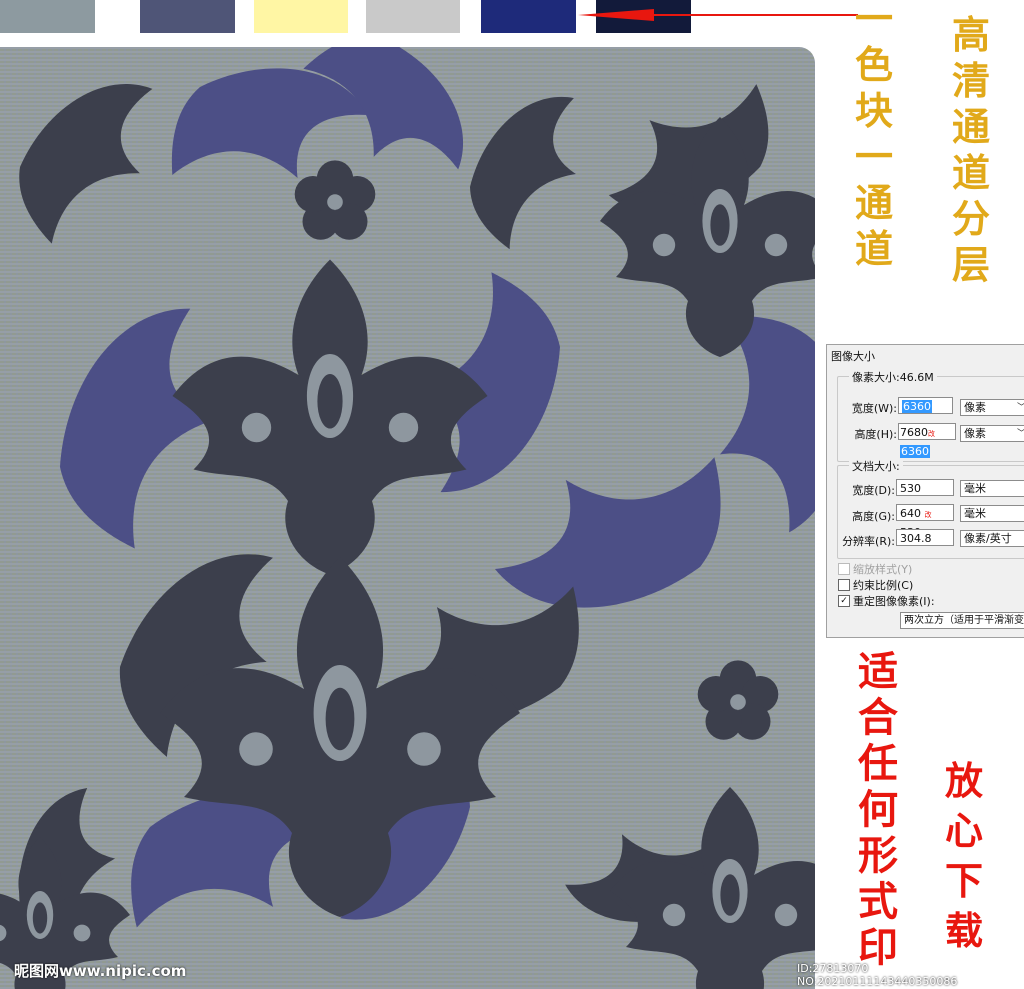 Image resolution: width=1024 pixels, height=989 pixels. Describe the element at coordinates (927, 440) in the screenshot. I see `height-input: 7680改 6360` at that location.